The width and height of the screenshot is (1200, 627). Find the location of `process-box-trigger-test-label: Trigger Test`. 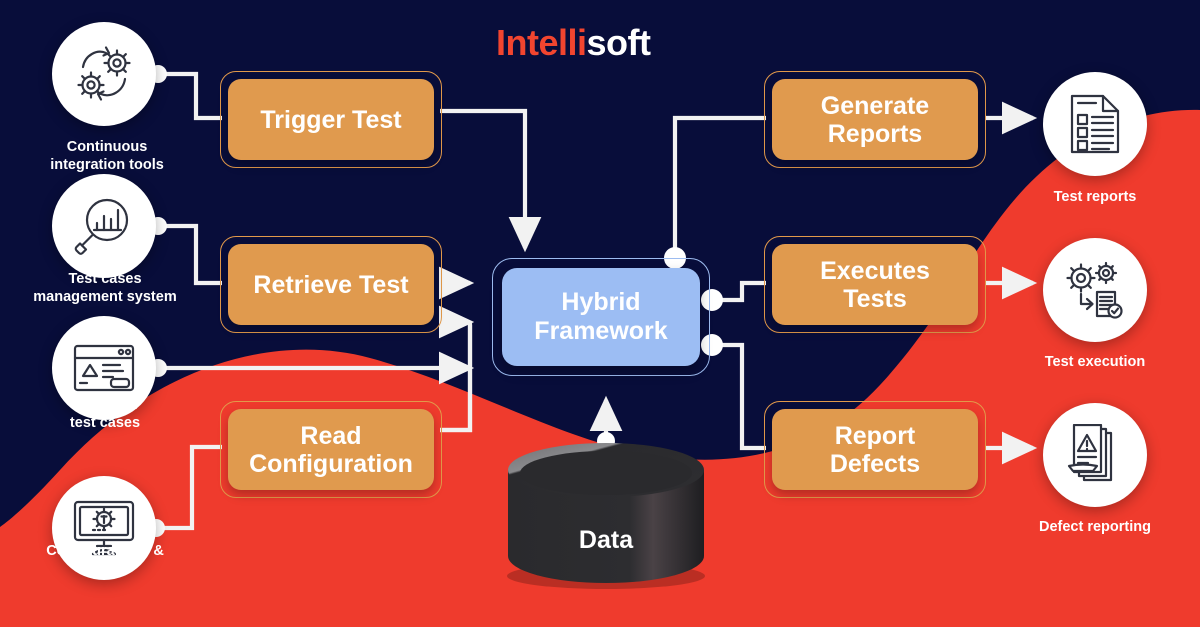

process-box-trigger-test-label: Trigger Test is located at coordinates (331, 119).